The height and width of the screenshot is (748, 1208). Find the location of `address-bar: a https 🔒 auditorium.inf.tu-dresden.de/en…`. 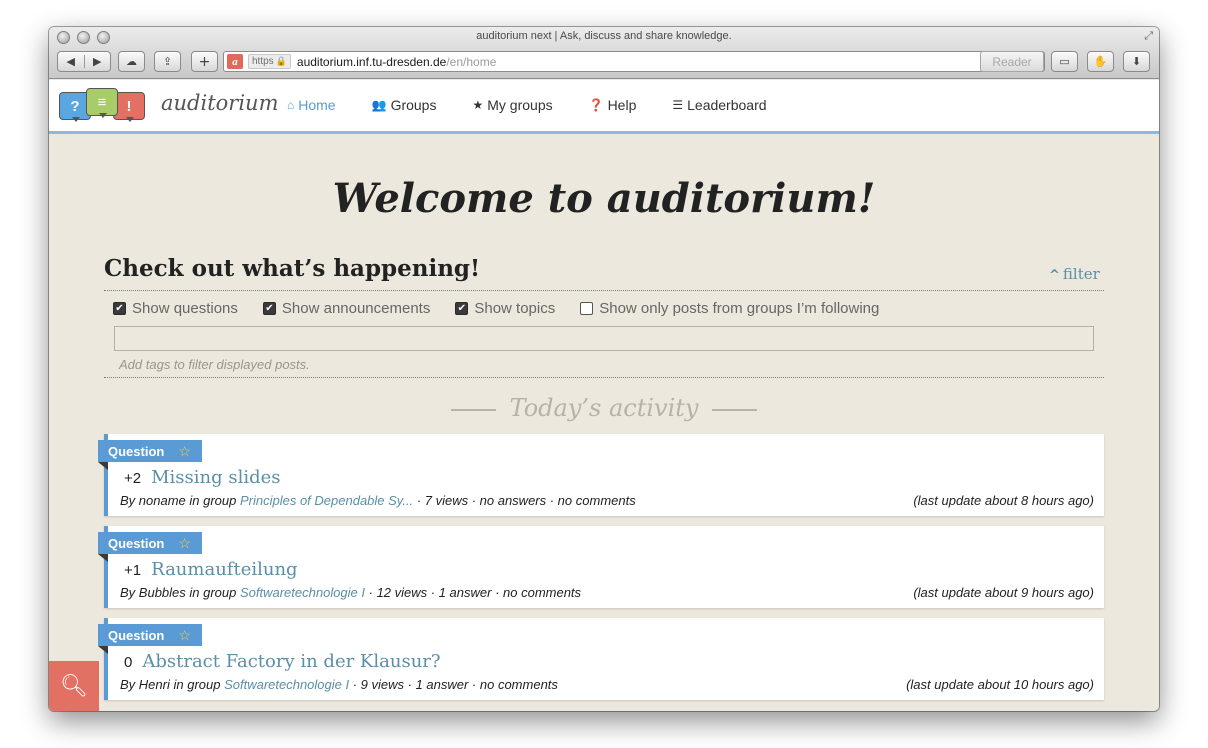

address-bar: a https 🔒 auditorium.inf.tu-dresden.de/en… is located at coordinates (634, 61).